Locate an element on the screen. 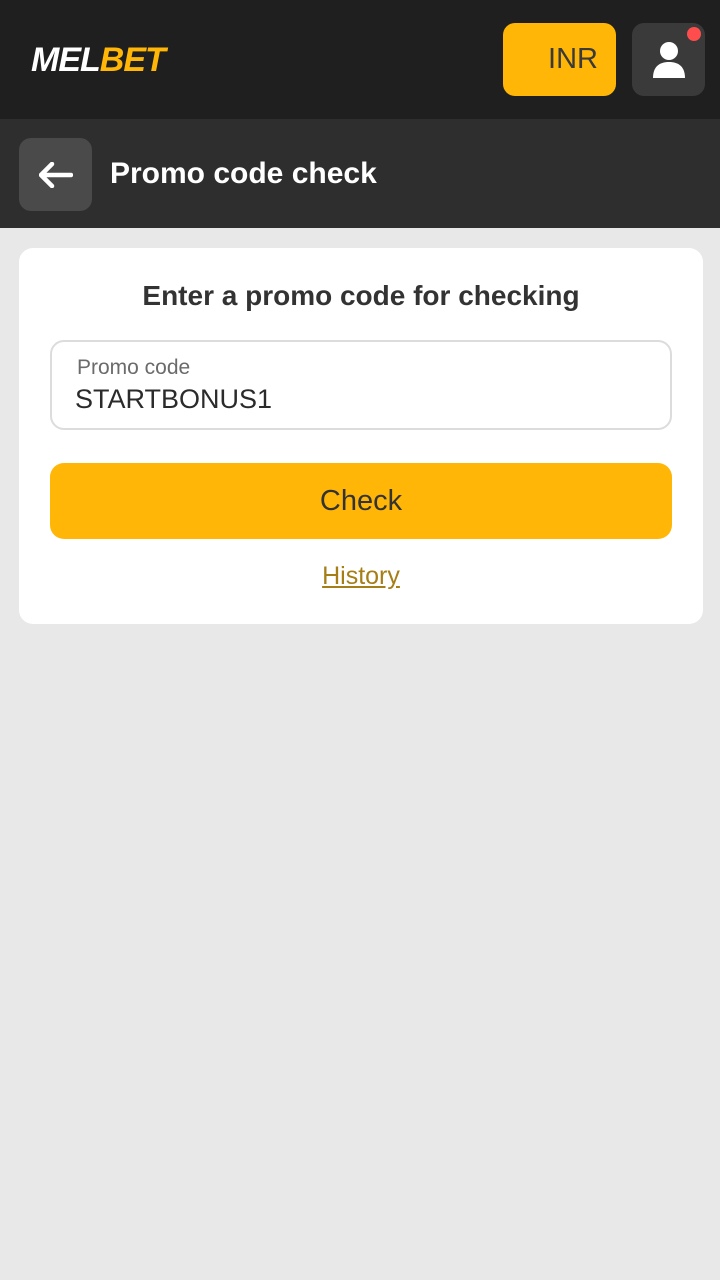 The height and width of the screenshot is (1280, 720). user-icon is located at coordinates (668, 59).